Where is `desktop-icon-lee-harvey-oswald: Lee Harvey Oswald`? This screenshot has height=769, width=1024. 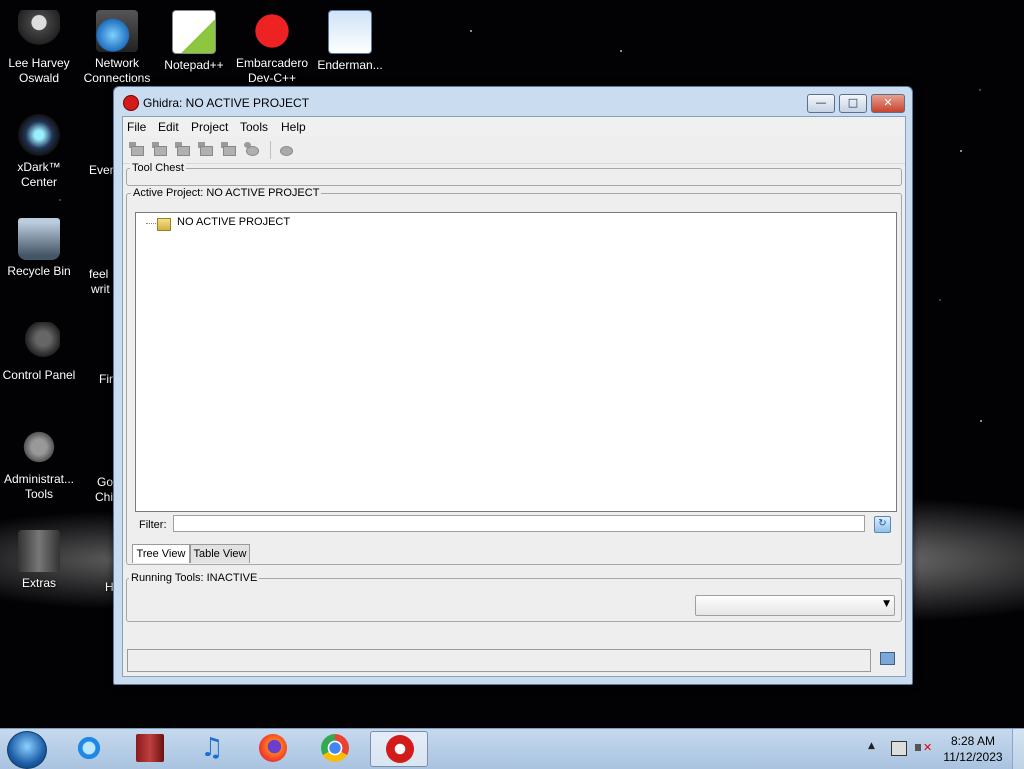
desktop-icon-lee-harvey-oswald: Lee Harvey Oswald is located at coordinates (39, 48).